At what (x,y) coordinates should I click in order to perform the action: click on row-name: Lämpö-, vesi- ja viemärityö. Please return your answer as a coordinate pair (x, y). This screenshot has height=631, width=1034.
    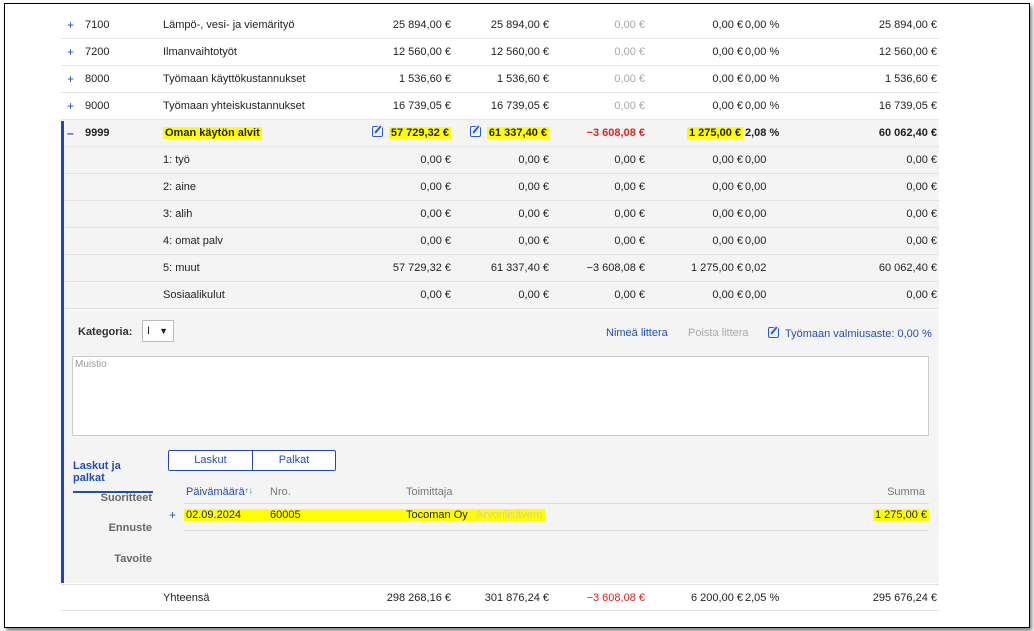
    Looking at the image, I should click on (229, 25).